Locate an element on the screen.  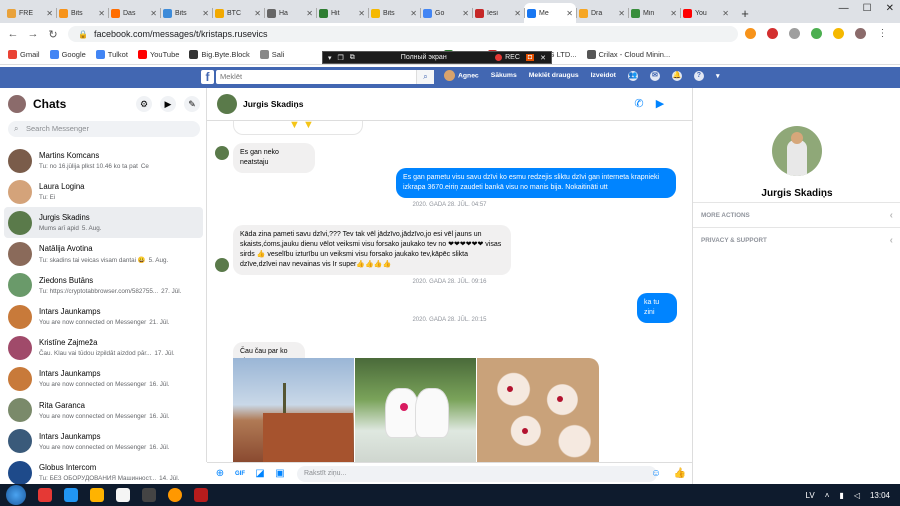
maximize-icon: ☐ is located at coordinates (867, 8).